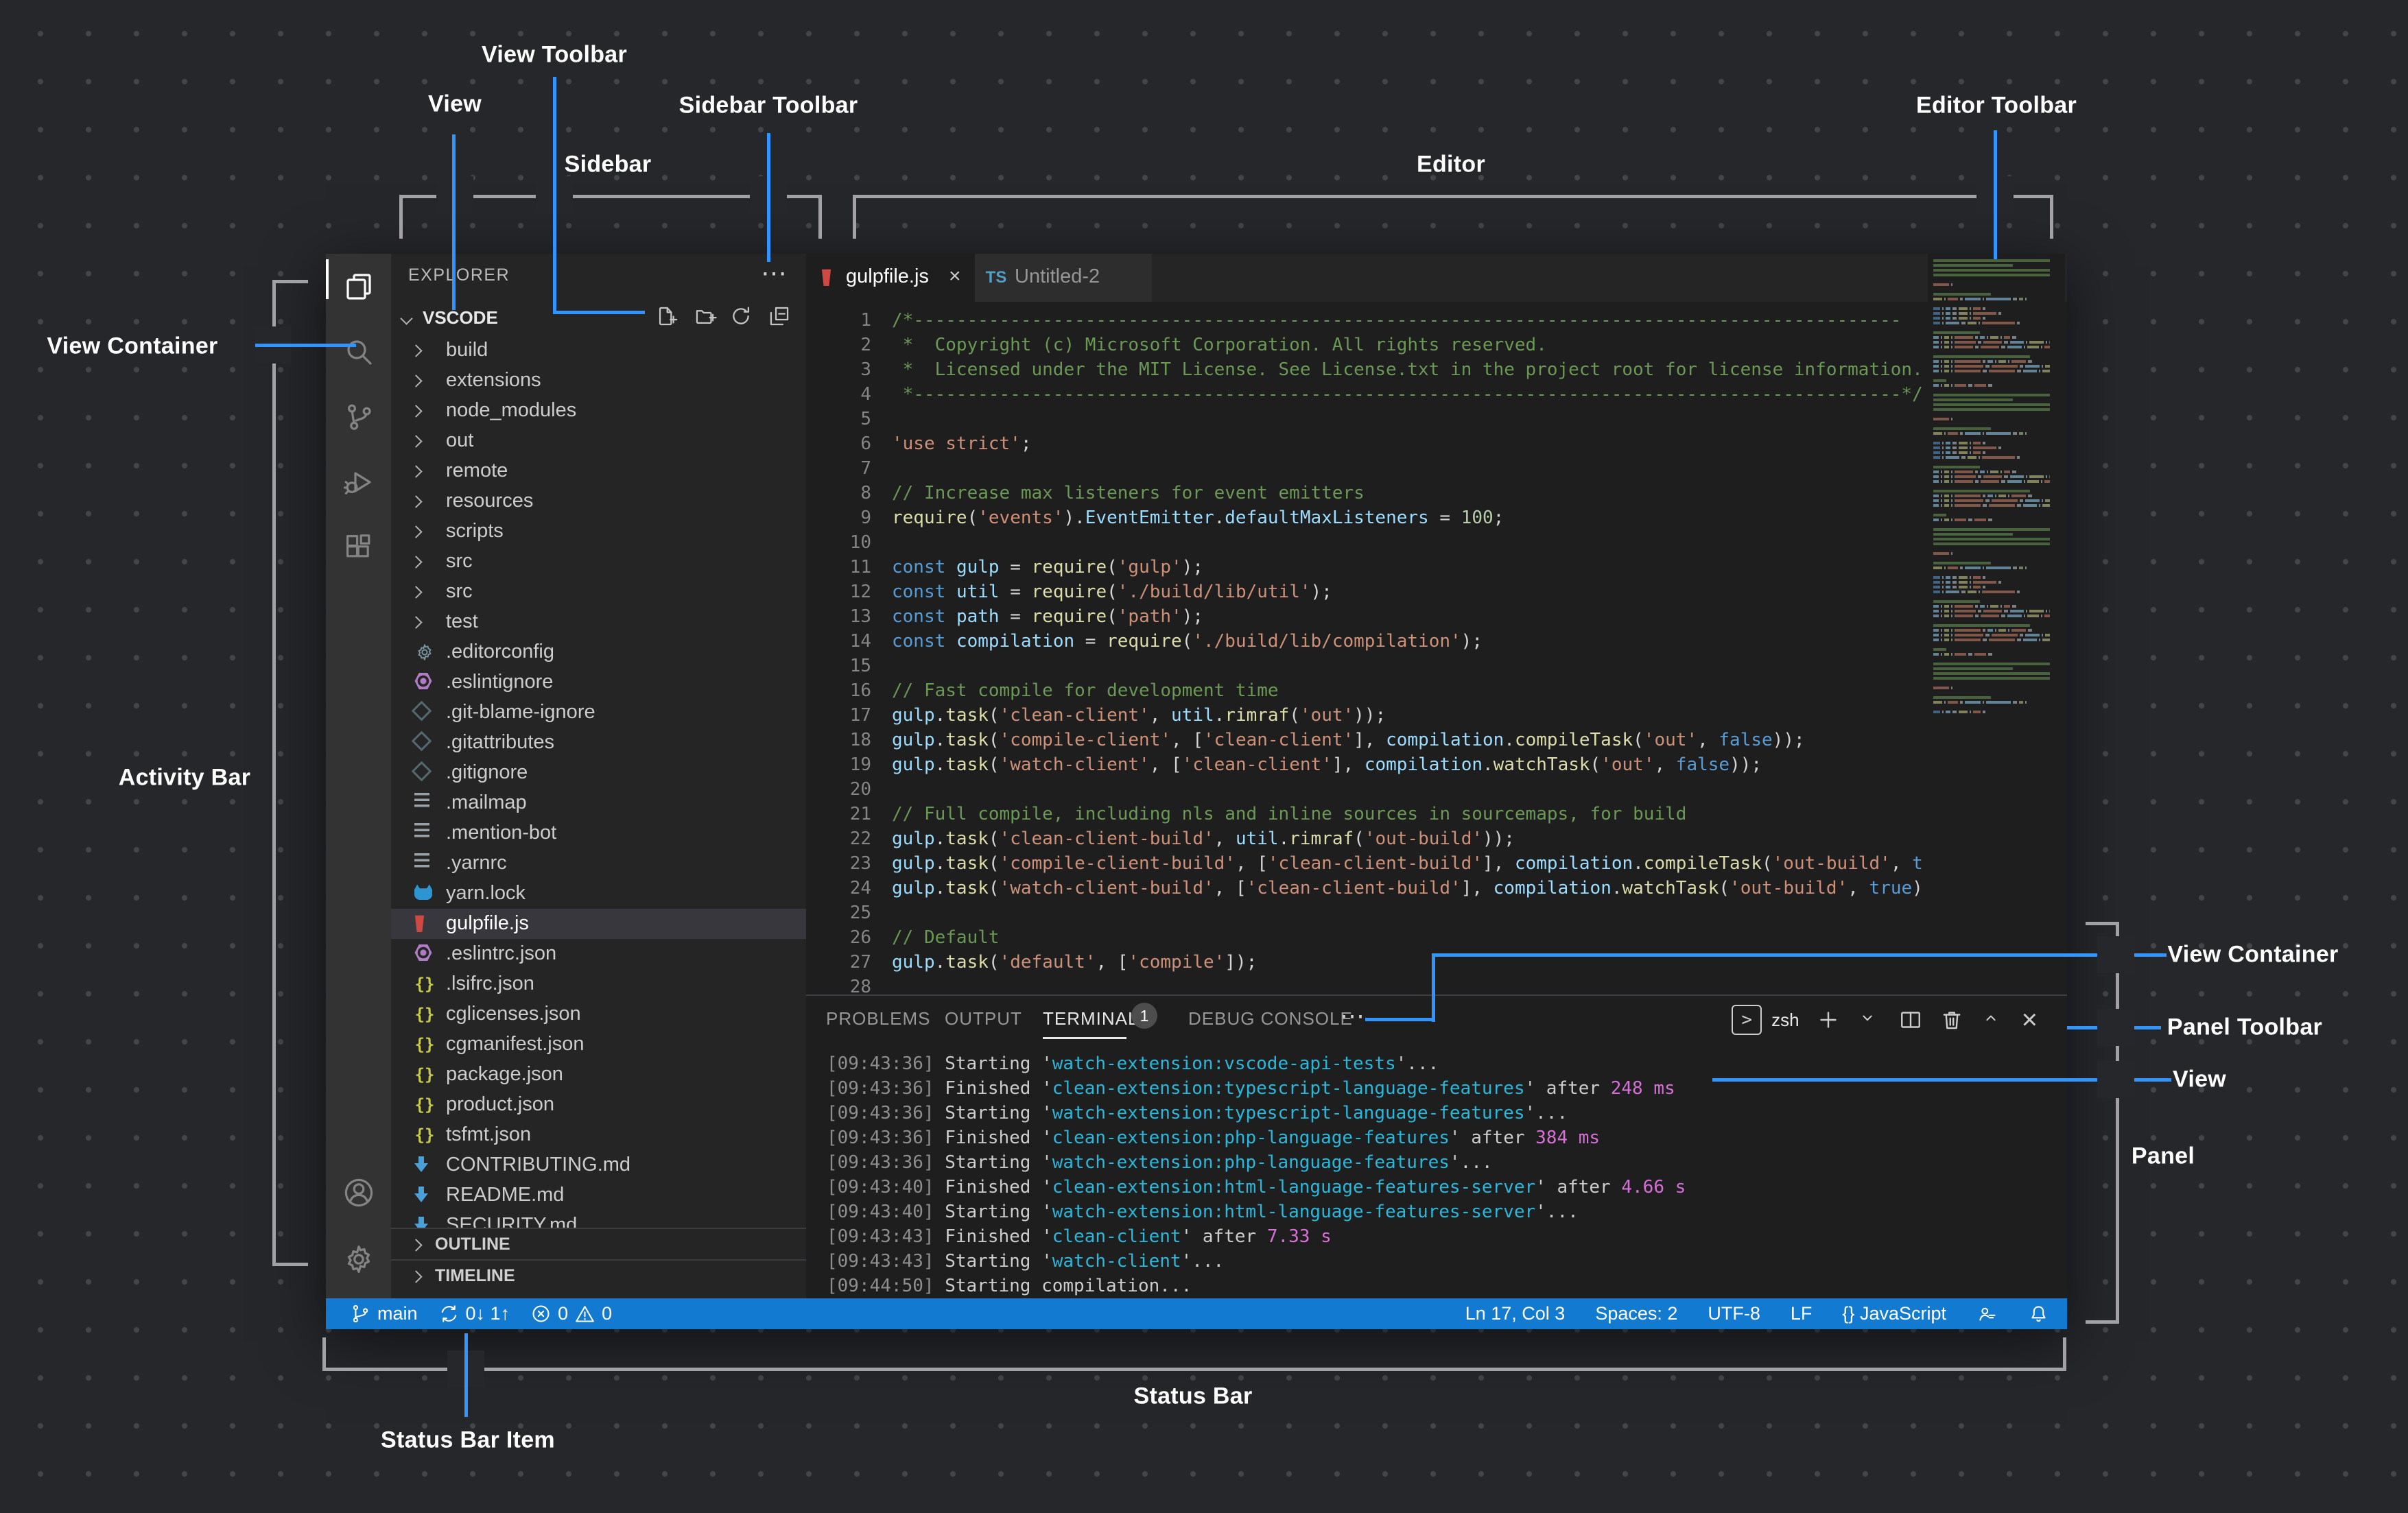 Image resolution: width=2408 pixels, height=1513 pixels. Describe the element at coordinates (1987, 1313) in the screenshot. I see `feedback` at that location.